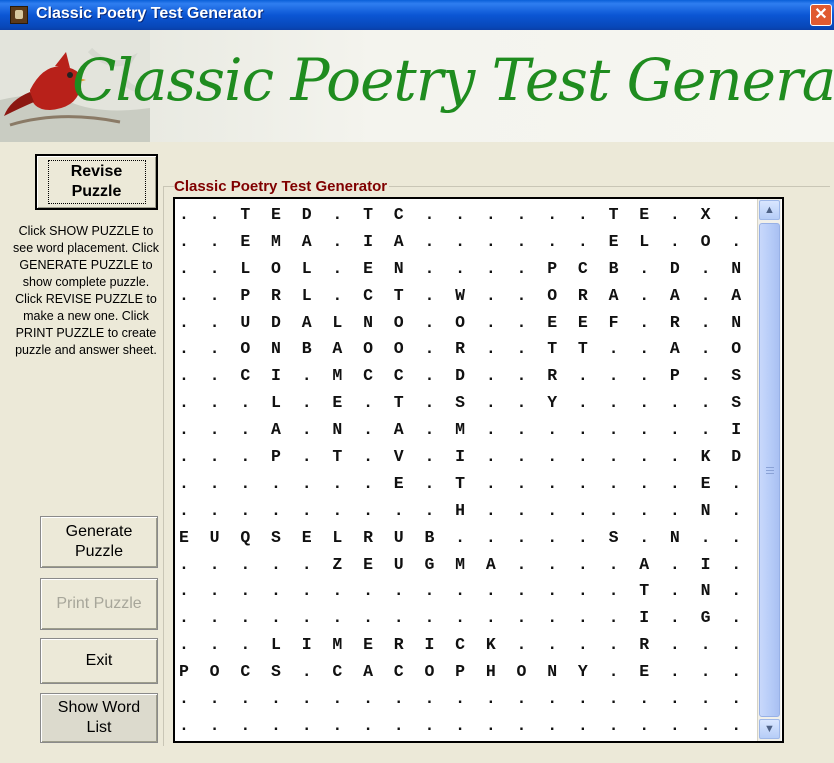 This screenshot has width=834, height=763. I want to click on puzzle-row: . . . A . N . A . M . . . . . . . . I ., so click(478, 430).